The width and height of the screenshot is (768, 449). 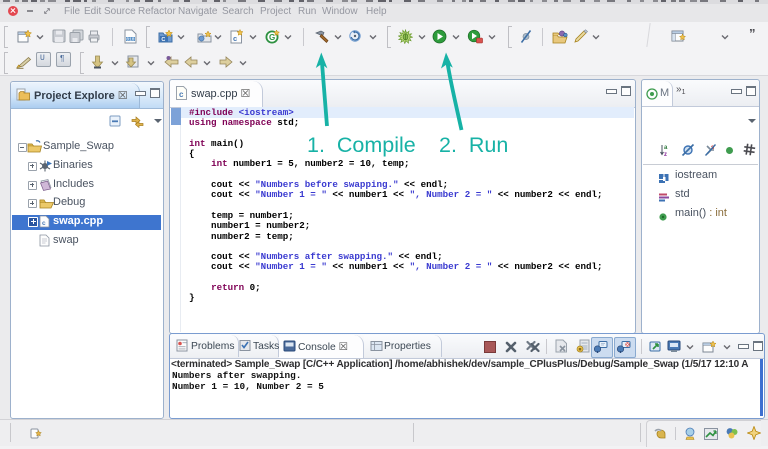 What do you see at coordinates (163, 40) in the screenshot?
I see `svg-text: C` at bounding box center [163, 40].